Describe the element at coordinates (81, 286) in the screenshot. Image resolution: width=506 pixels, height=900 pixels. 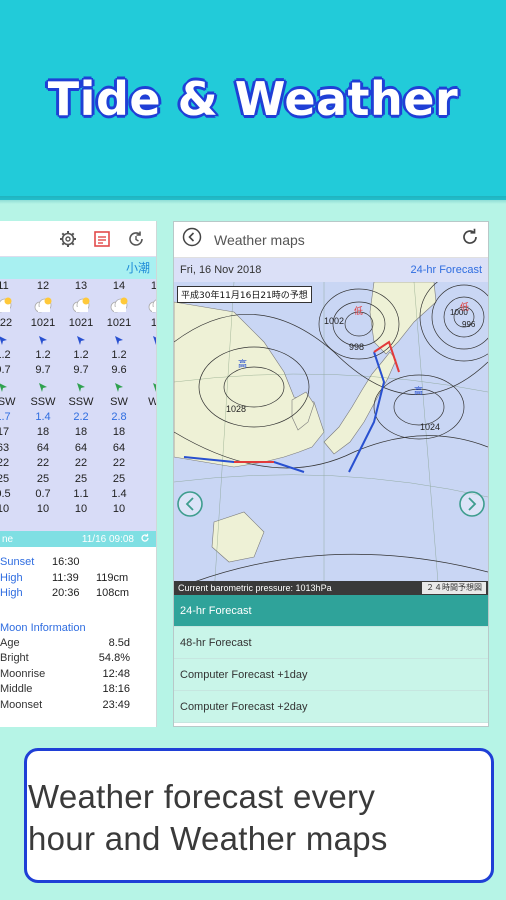
I see `forecast-cell-hour: 13` at that location.